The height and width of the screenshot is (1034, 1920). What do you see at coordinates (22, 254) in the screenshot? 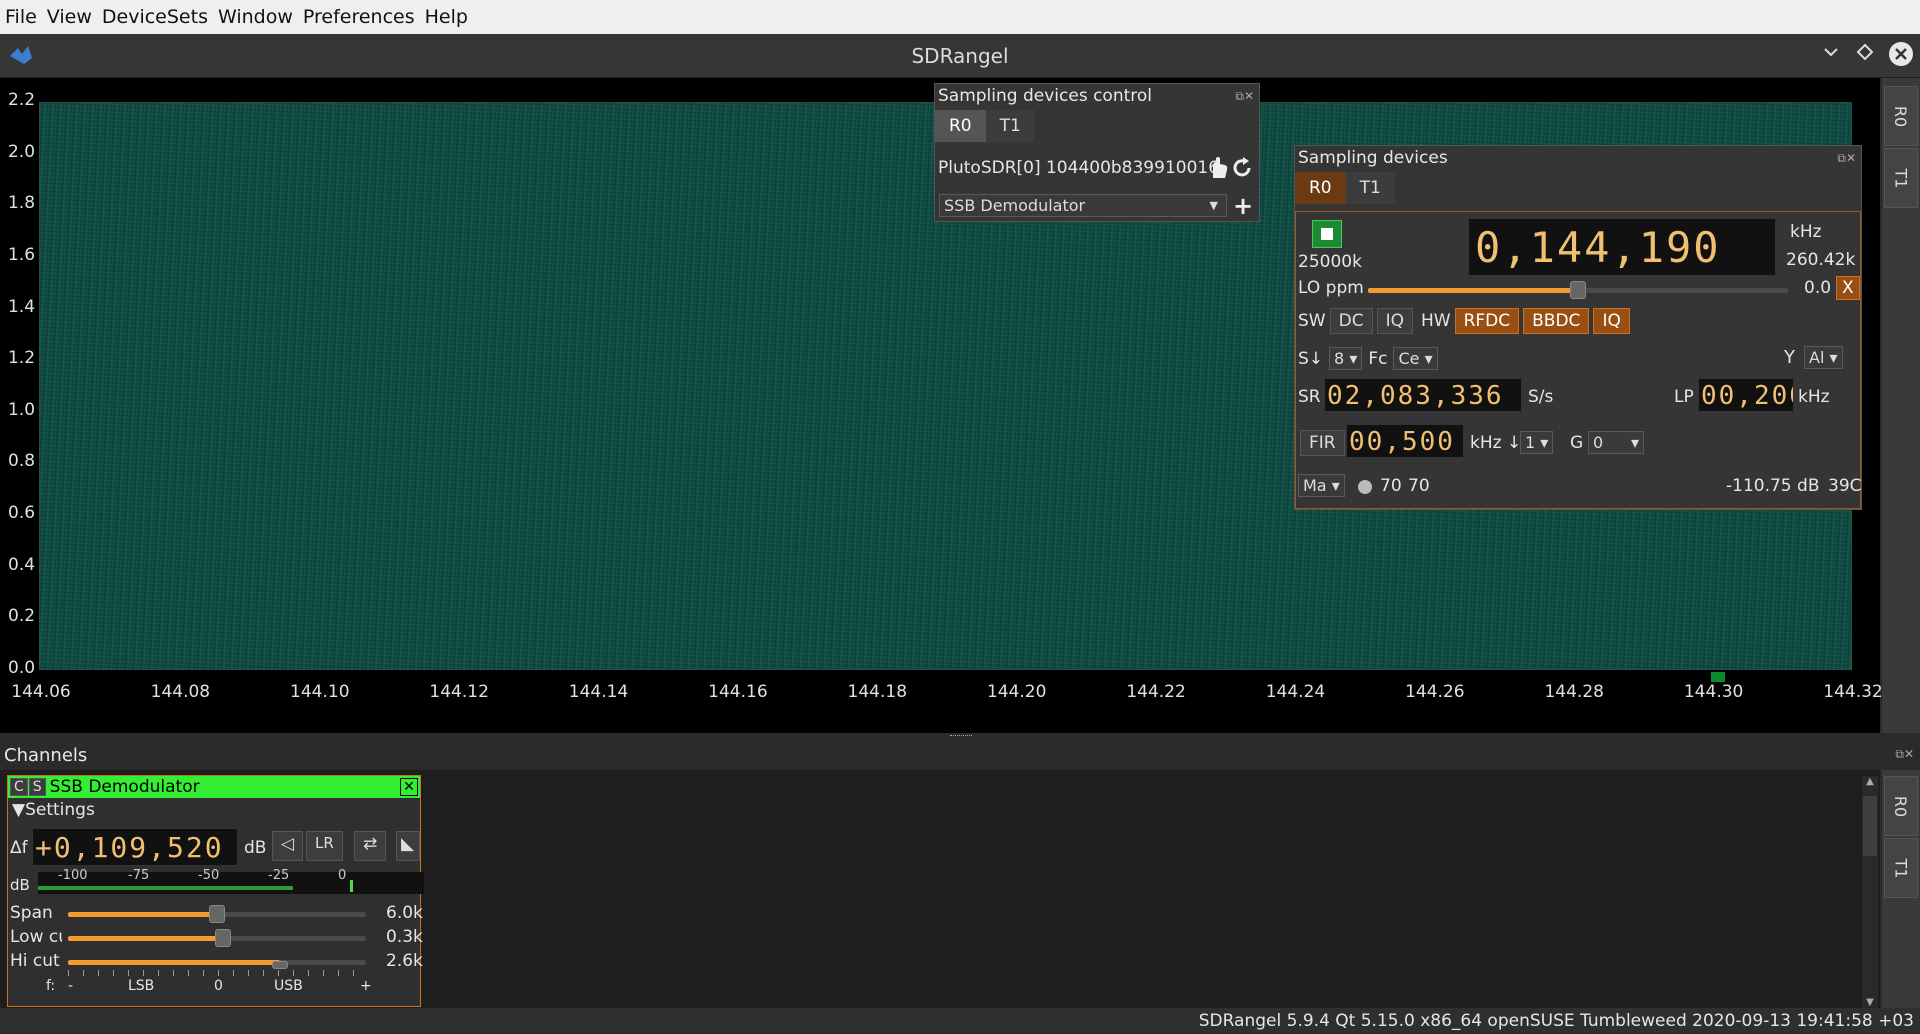
I see `y-tick-label: 1.6` at bounding box center [22, 254].